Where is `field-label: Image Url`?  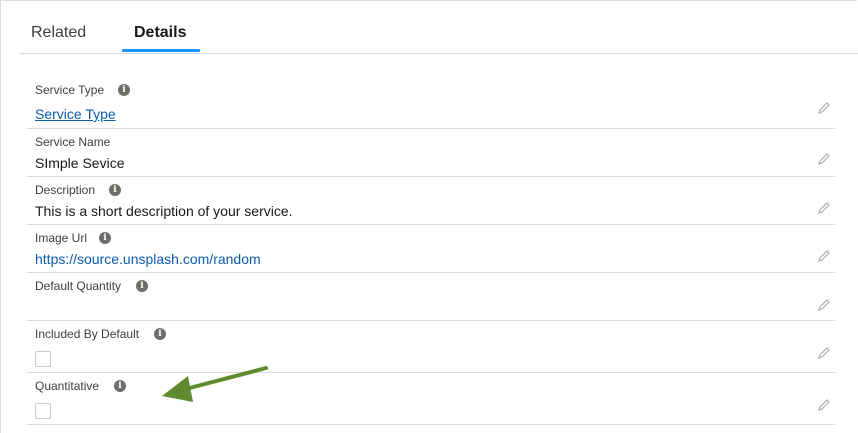
field-label: Image Url is located at coordinates (61, 238).